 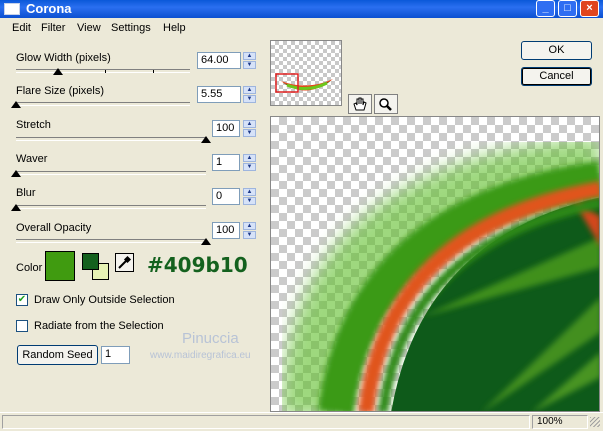 What do you see at coordinates (89, 28) in the screenshot?
I see `menu-view: View` at bounding box center [89, 28].